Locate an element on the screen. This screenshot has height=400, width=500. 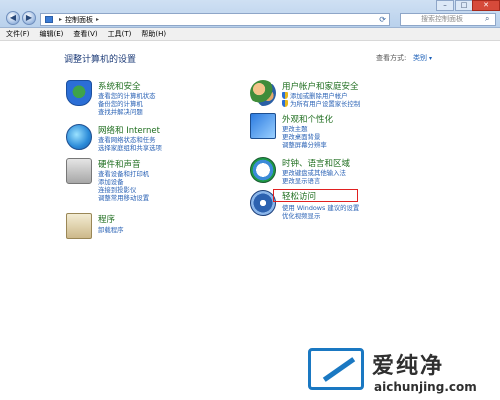
highlight-box is located at coordinates (315, 195).